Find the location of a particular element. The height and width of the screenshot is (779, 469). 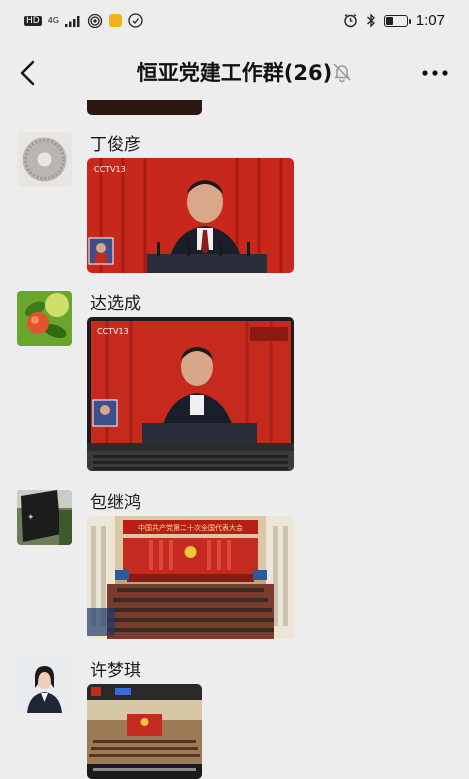

image-message: 中国共产党第二十次全国代表大会 is located at coordinates (190, 577).